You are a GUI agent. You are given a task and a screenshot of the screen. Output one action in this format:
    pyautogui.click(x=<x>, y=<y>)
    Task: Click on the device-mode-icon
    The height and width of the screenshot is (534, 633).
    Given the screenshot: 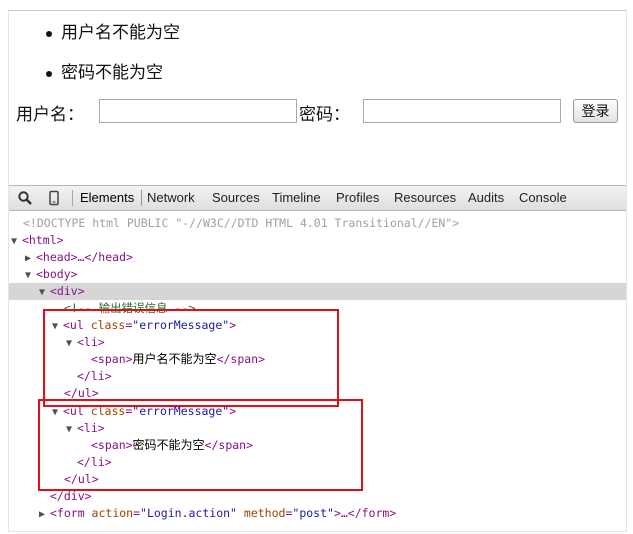 What is the action you would take?
    pyautogui.click(x=54, y=198)
    